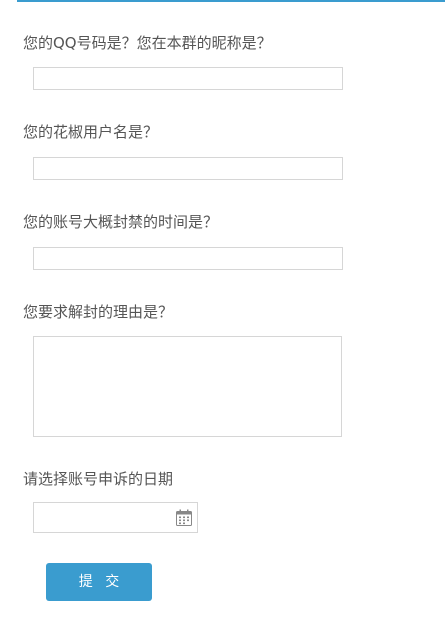 This screenshot has height=632, width=445. Describe the element at coordinates (188, 168) in the screenshot. I see `username-input` at that location.